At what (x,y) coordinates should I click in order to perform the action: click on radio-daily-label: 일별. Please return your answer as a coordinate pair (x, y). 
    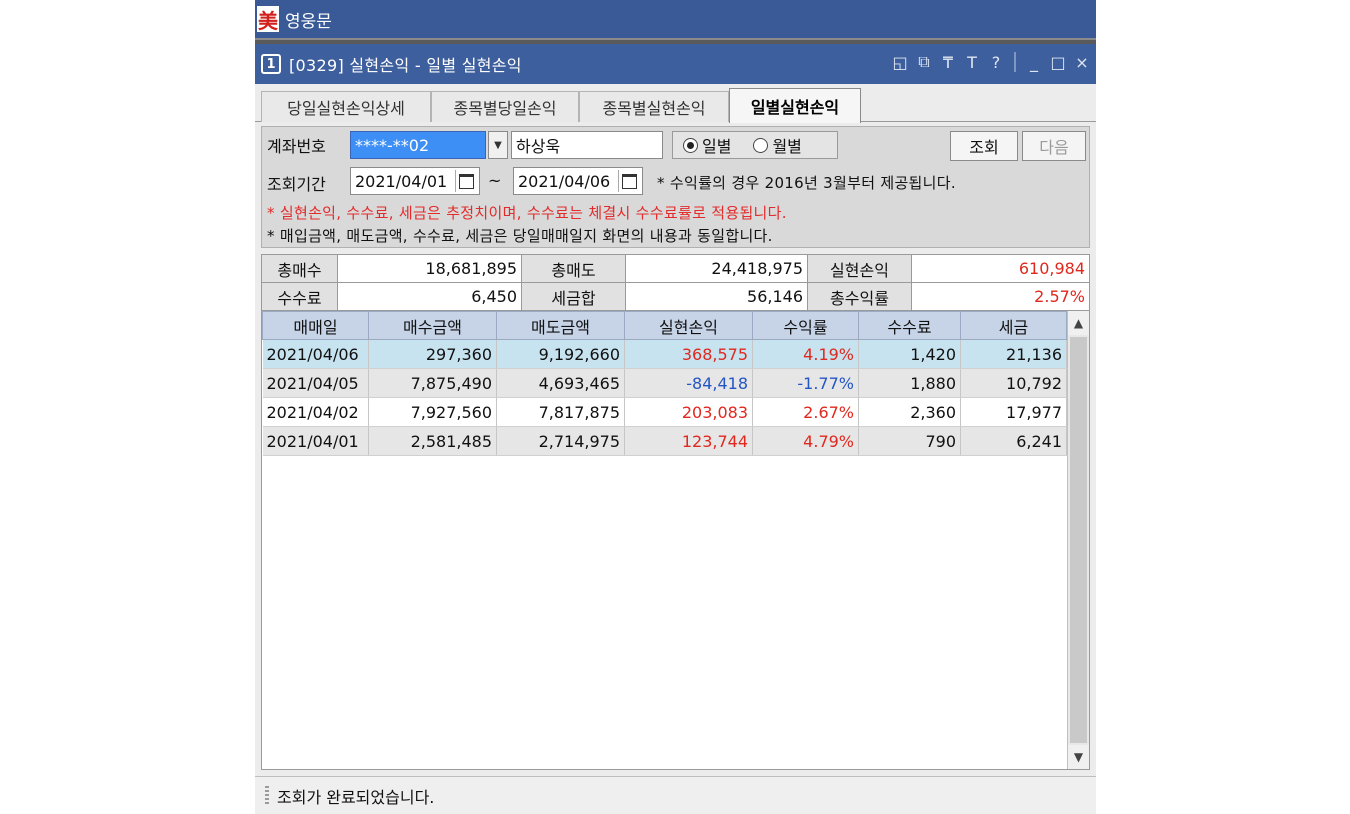
    Looking at the image, I should click on (717, 146).